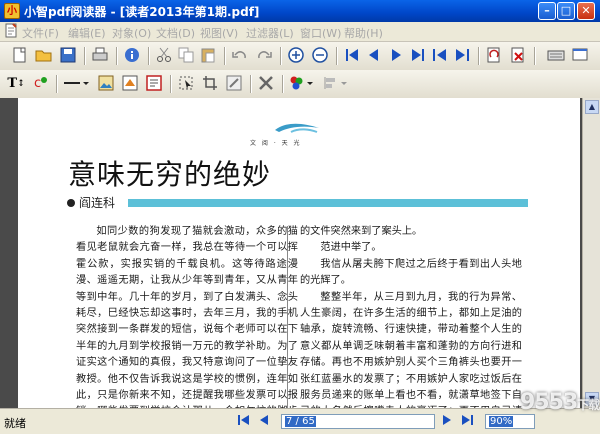 The image size is (600, 434). What do you see at coordinates (351, 248) in the screenshot?
I see `paragraph: 范进中举了。` at bounding box center [351, 248].